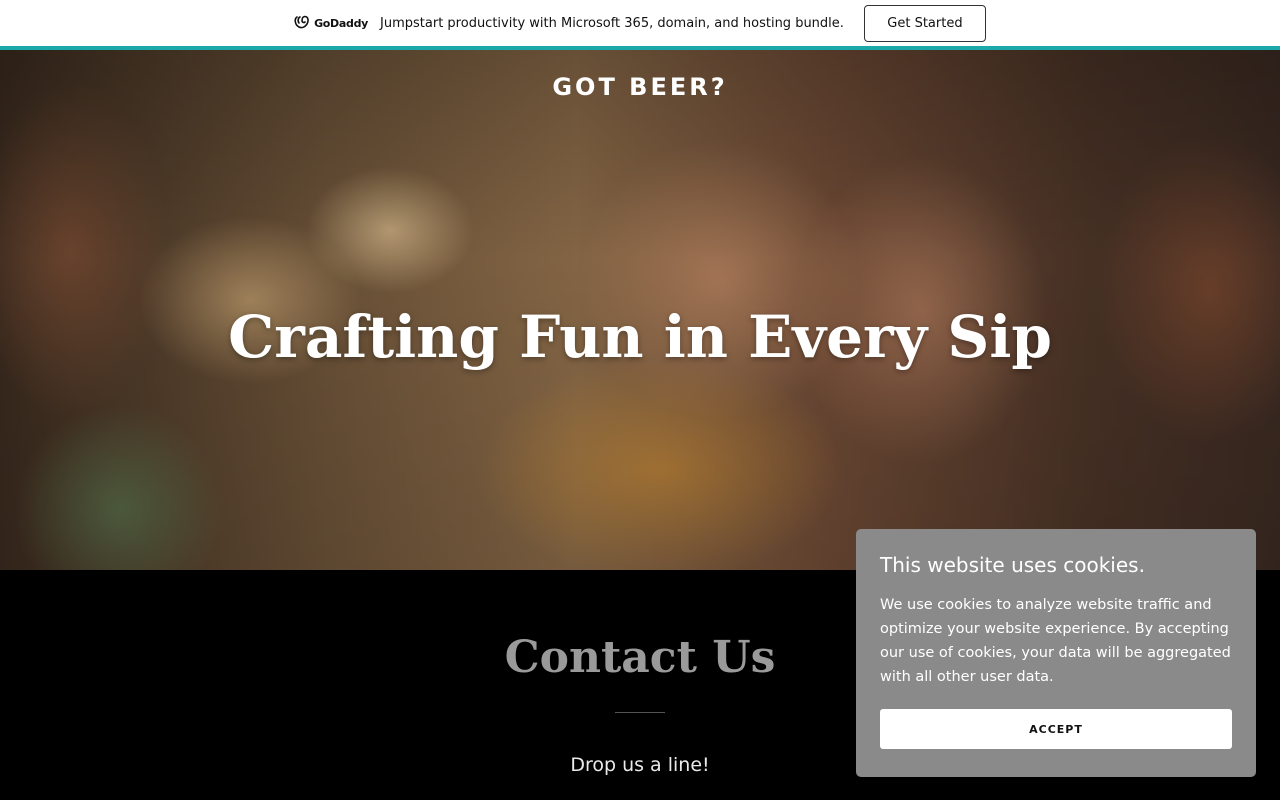  I want to click on hero-title: Crafting Fun in Every Sip, so click(640, 337).